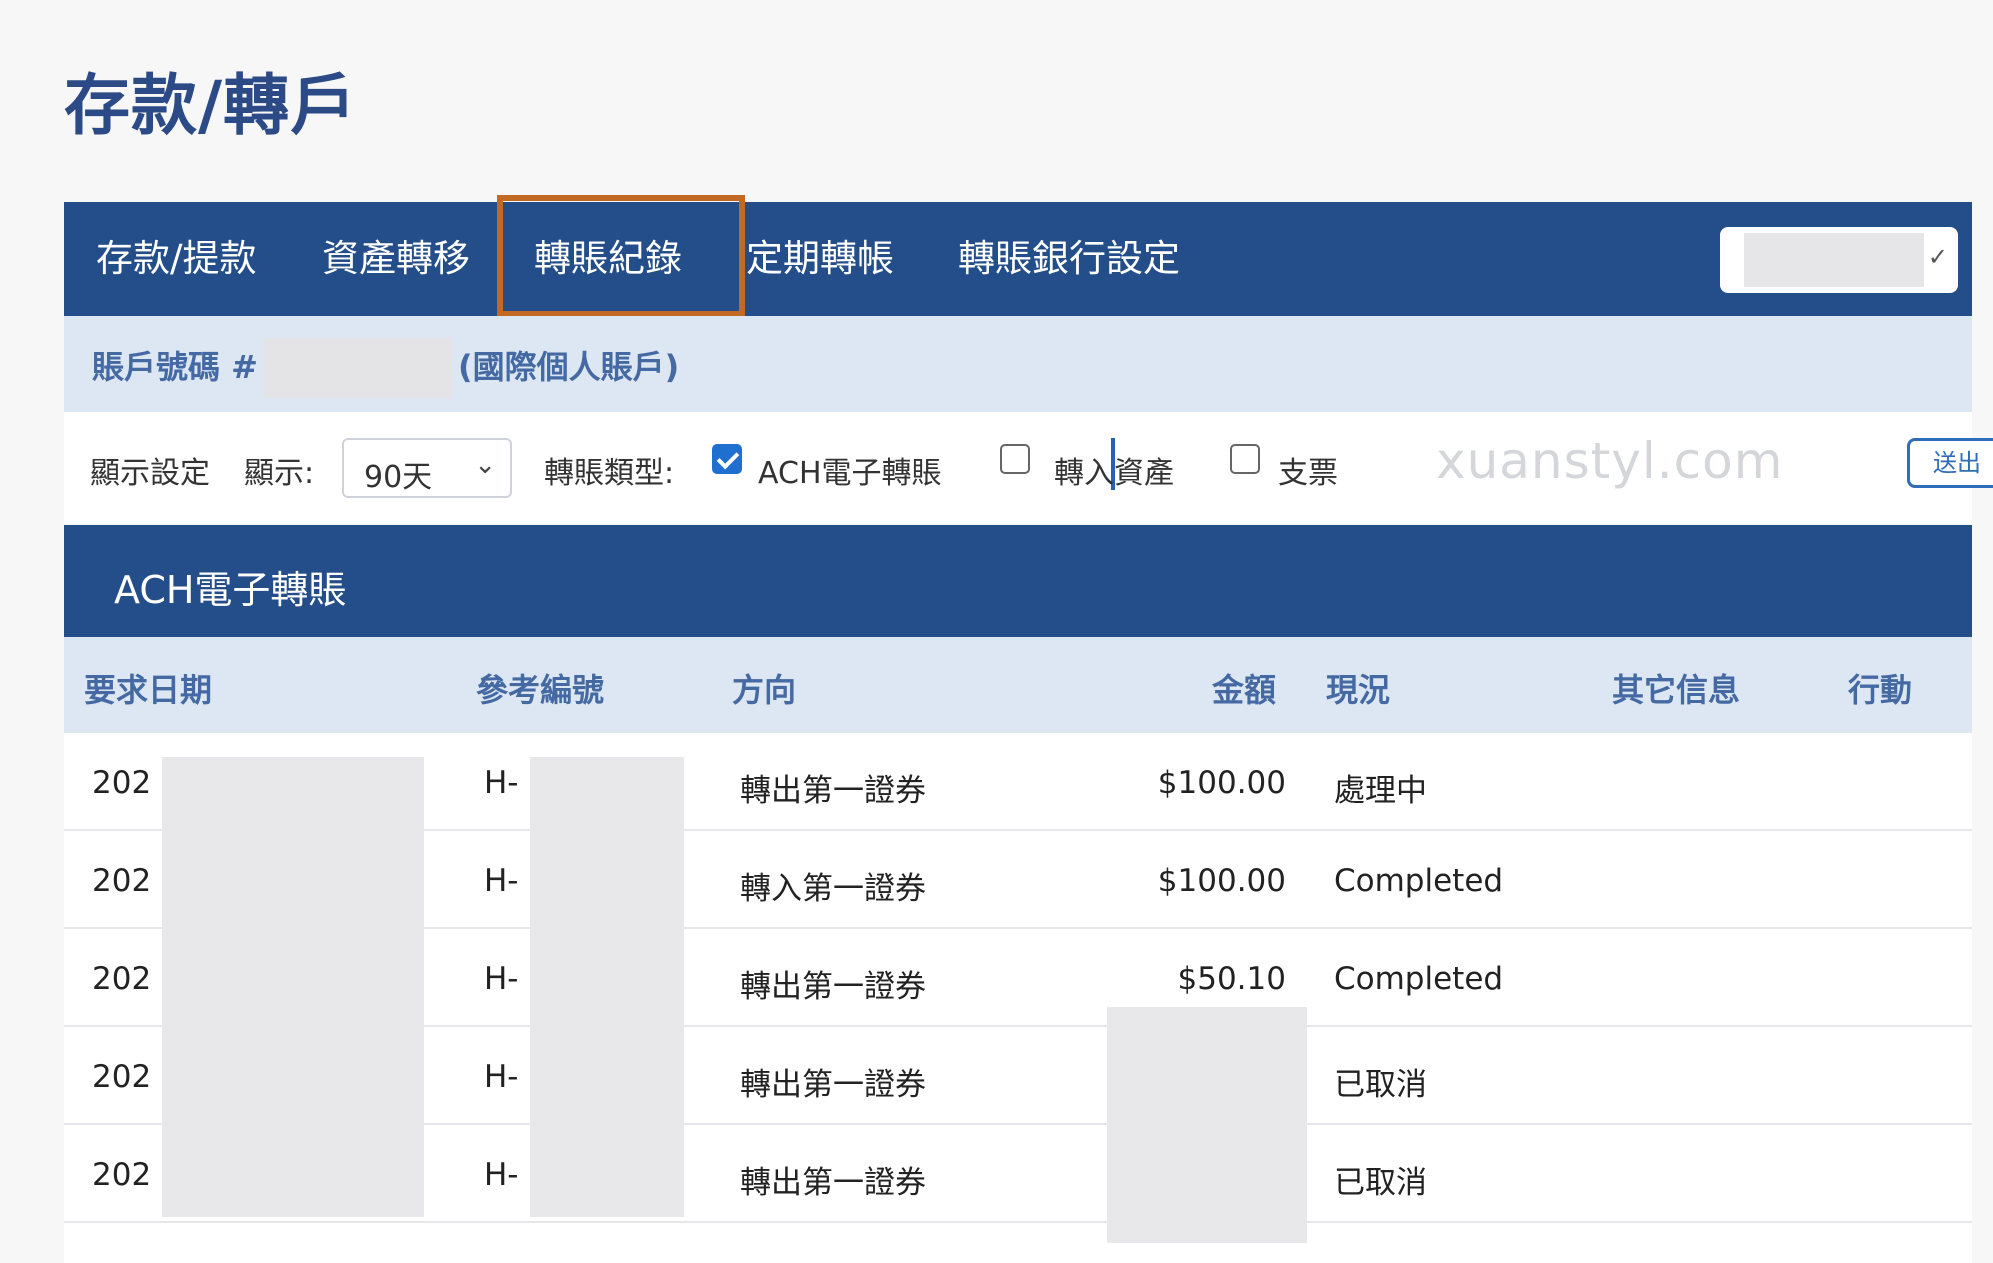 The image size is (1993, 1263). Describe the element at coordinates (833, 889) in the screenshot. I see `cell-direction: 轉入第一證券` at that location.